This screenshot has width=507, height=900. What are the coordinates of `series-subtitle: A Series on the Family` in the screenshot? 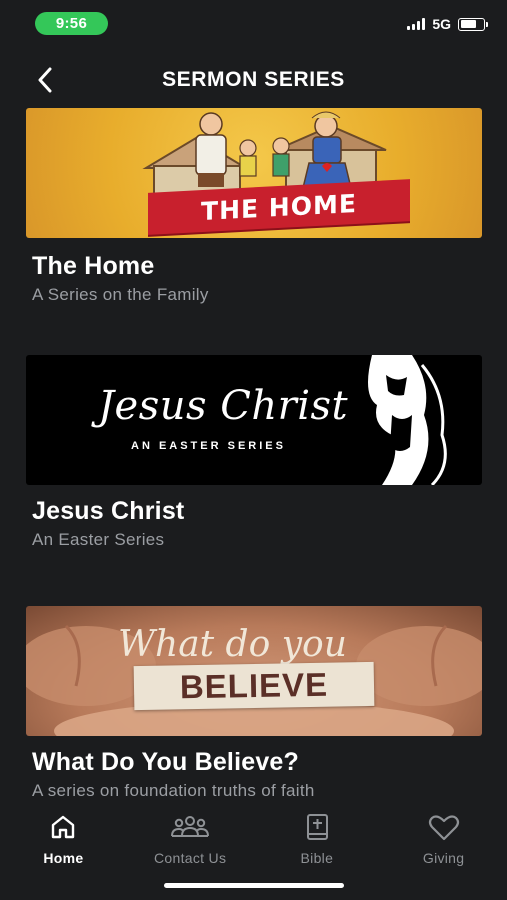 It's located at (120, 294).